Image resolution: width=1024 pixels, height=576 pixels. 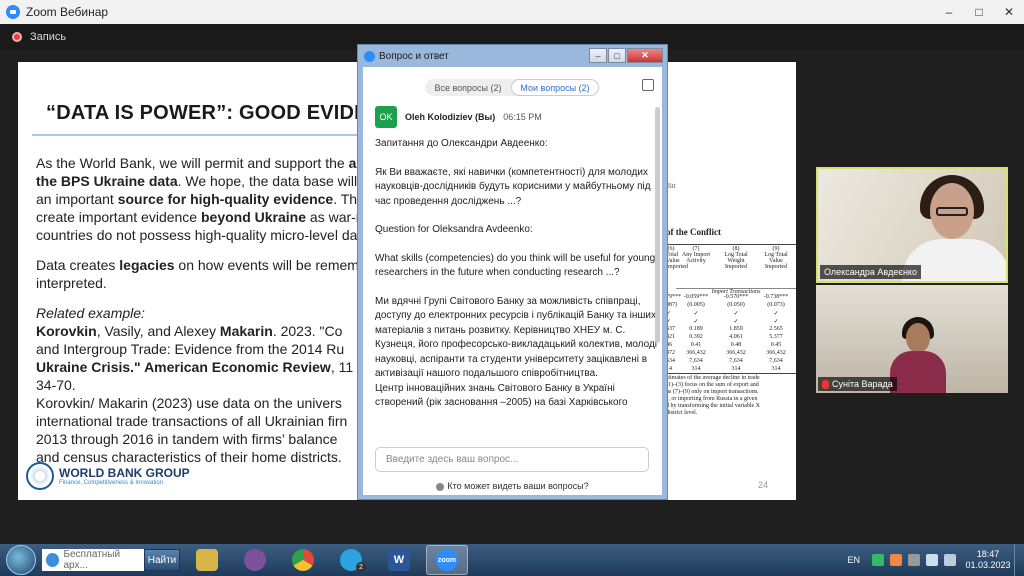 What do you see at coordinates (48, 37) in the screenshot?
I see `recording-label: Запись` at bounding box center [48, 37].